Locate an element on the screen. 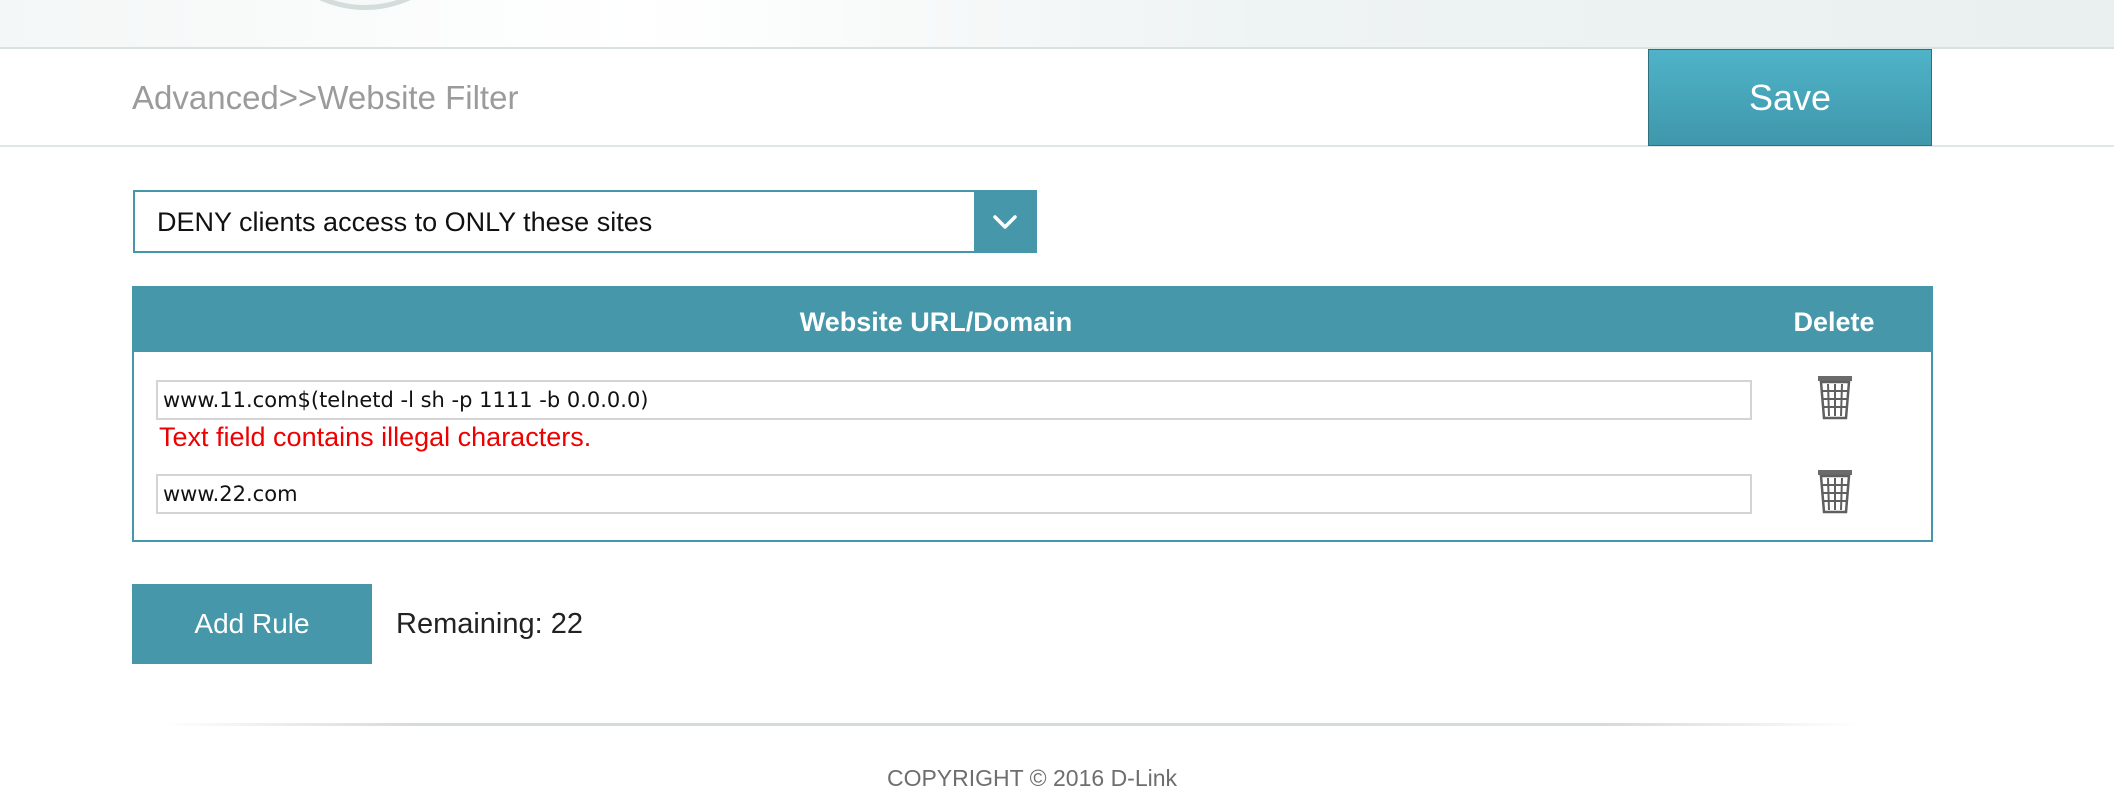 This screenshot has width=2114, height=800. filter-mode-select: DENY clients access to ONLY these sites is located at coordinates (585, 221).